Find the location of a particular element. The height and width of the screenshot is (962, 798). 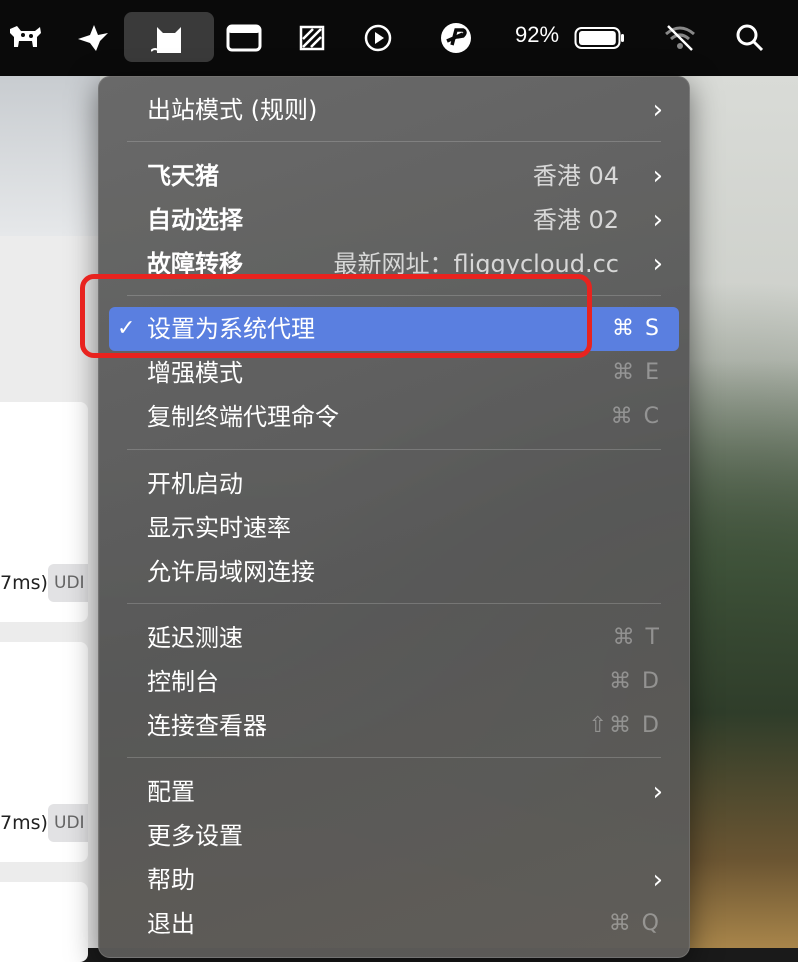

menu-item-group-feitianzhu: 飞天猪 香港 04 › is located at coordinates (394, 176).